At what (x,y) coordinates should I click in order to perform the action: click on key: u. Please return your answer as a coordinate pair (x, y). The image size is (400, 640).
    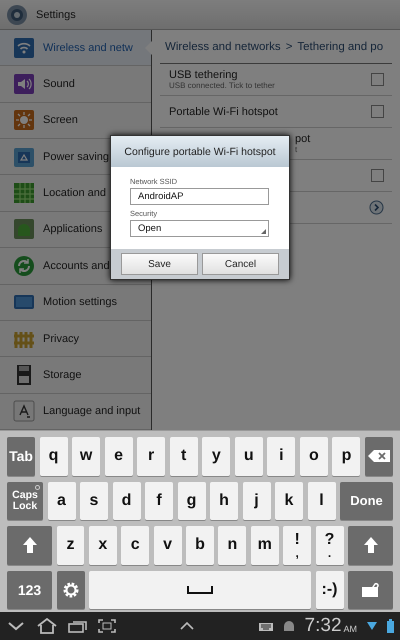
    Looking at the image, I should click on (248, 456).